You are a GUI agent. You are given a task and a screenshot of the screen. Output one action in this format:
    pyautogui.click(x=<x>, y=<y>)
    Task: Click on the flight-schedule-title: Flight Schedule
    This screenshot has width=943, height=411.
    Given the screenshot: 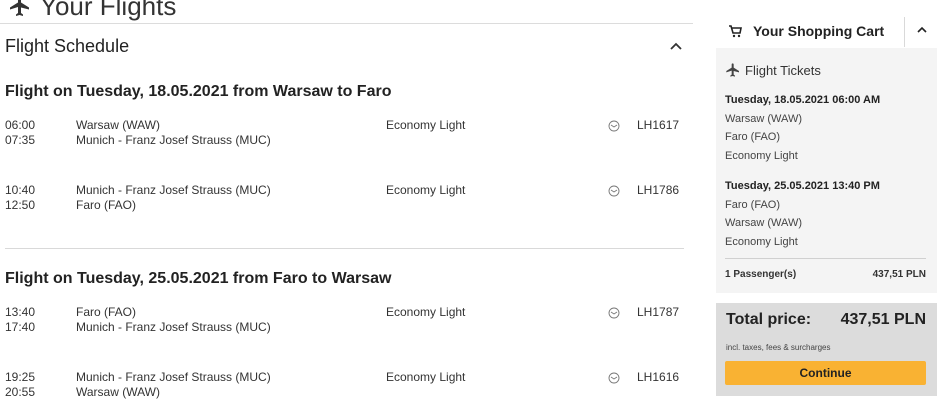 What is the action you would take?
    pyautogui.click(x=67, y=45)
    